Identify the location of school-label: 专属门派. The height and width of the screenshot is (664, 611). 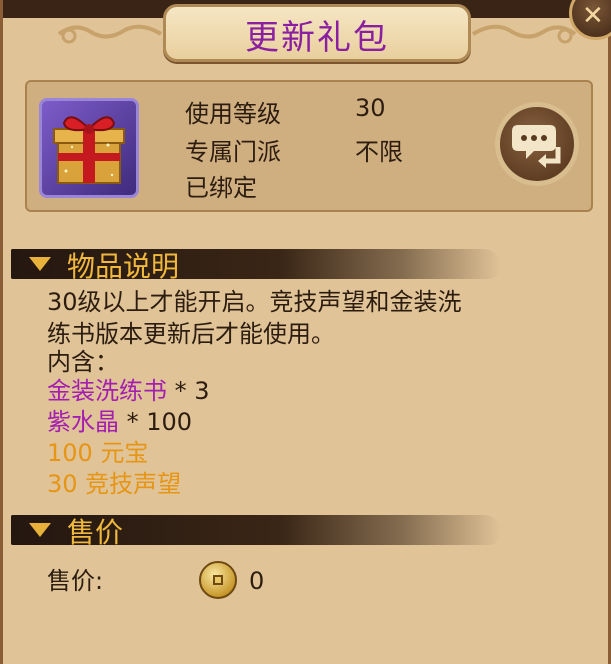
(233, 152).